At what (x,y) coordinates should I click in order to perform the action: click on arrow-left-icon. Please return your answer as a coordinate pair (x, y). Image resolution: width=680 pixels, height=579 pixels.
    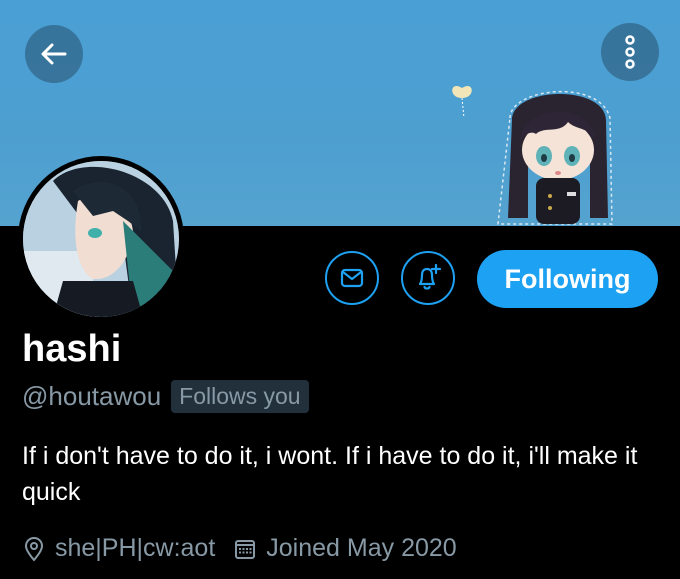
    Looking at the image, I should click on (54, 54).